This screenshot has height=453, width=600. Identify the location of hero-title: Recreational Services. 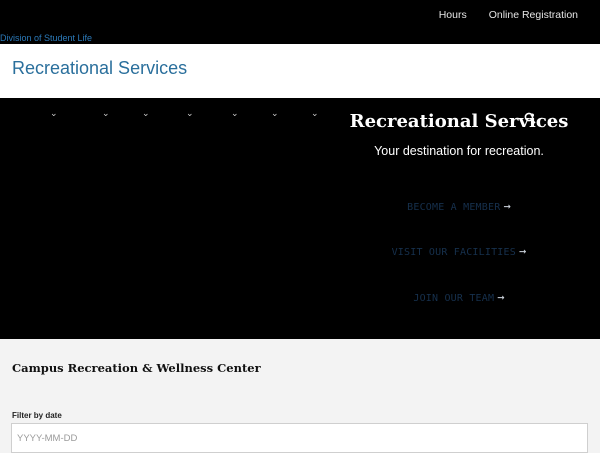
(459, 121).